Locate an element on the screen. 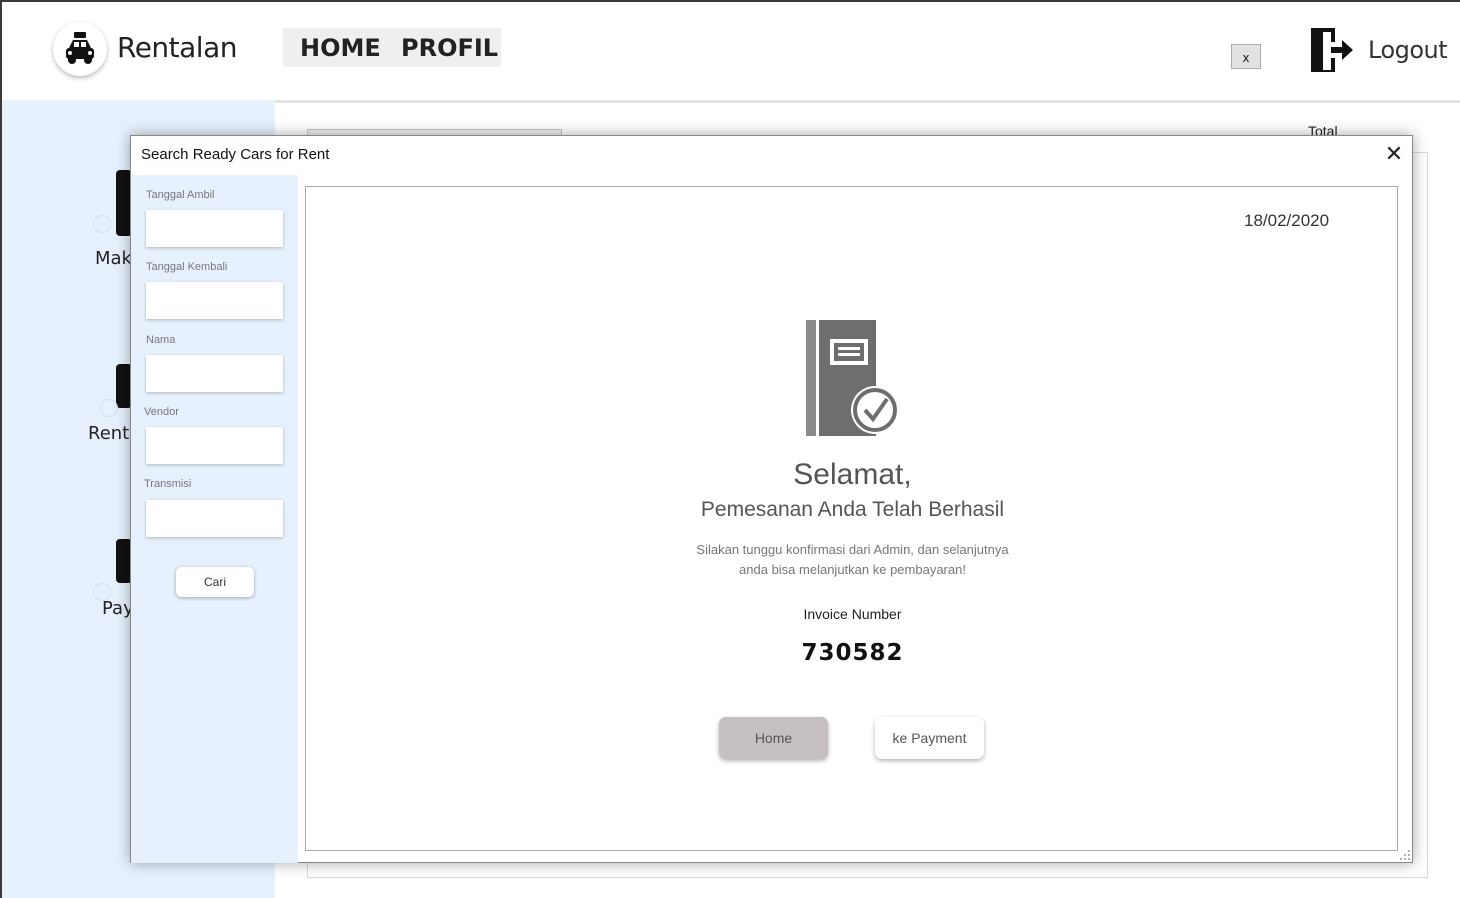  resize-grip-icon is located at coordinates (1405, 854).